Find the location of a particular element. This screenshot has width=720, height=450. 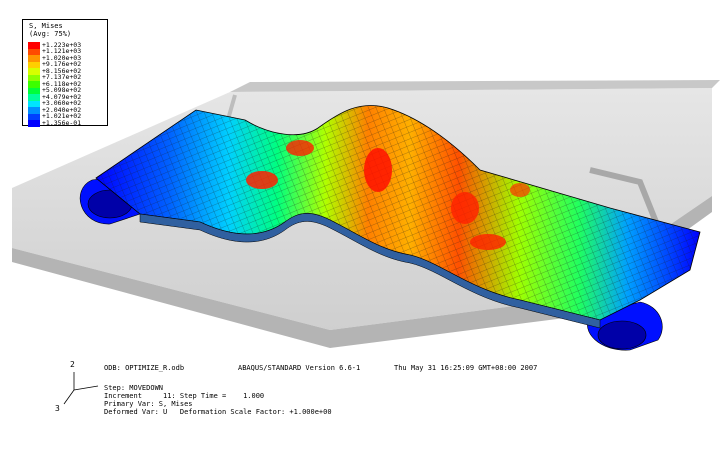

view-triad is located at coordinates (81, 388).